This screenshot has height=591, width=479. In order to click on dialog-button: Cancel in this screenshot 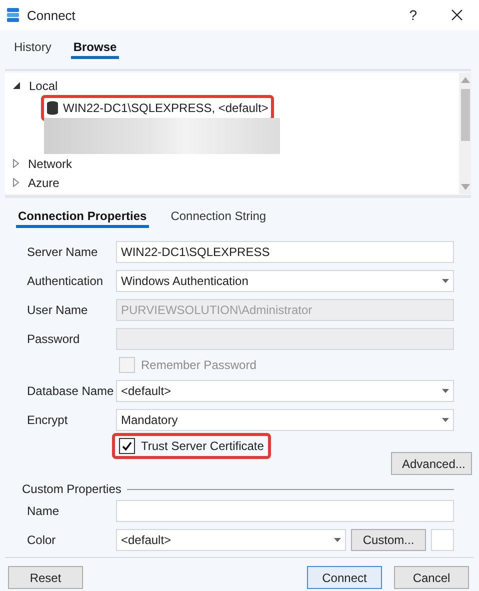, I will do `click(431, 577)`.